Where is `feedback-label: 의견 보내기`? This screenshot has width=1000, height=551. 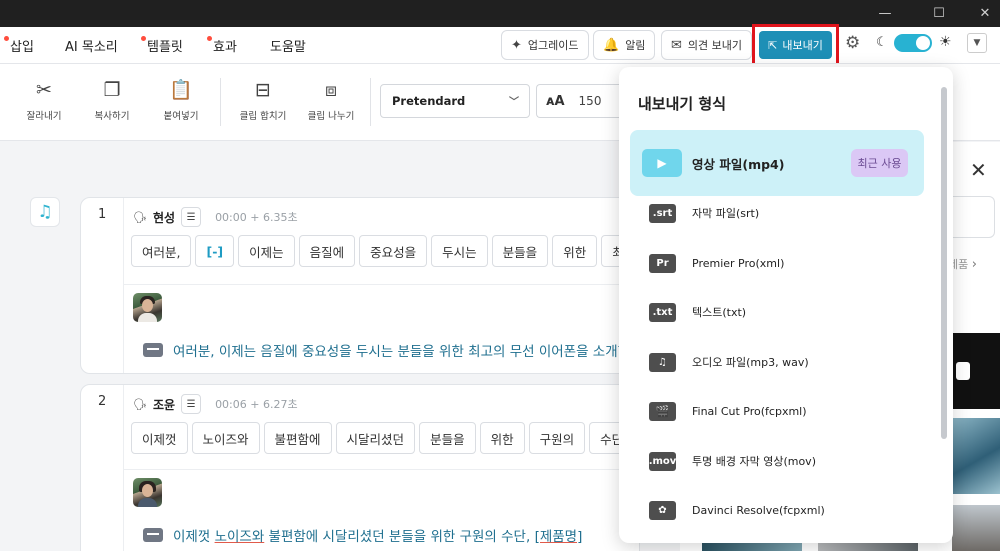 feedback-label: 의견 보내기 is located at coordinates (715, 45).